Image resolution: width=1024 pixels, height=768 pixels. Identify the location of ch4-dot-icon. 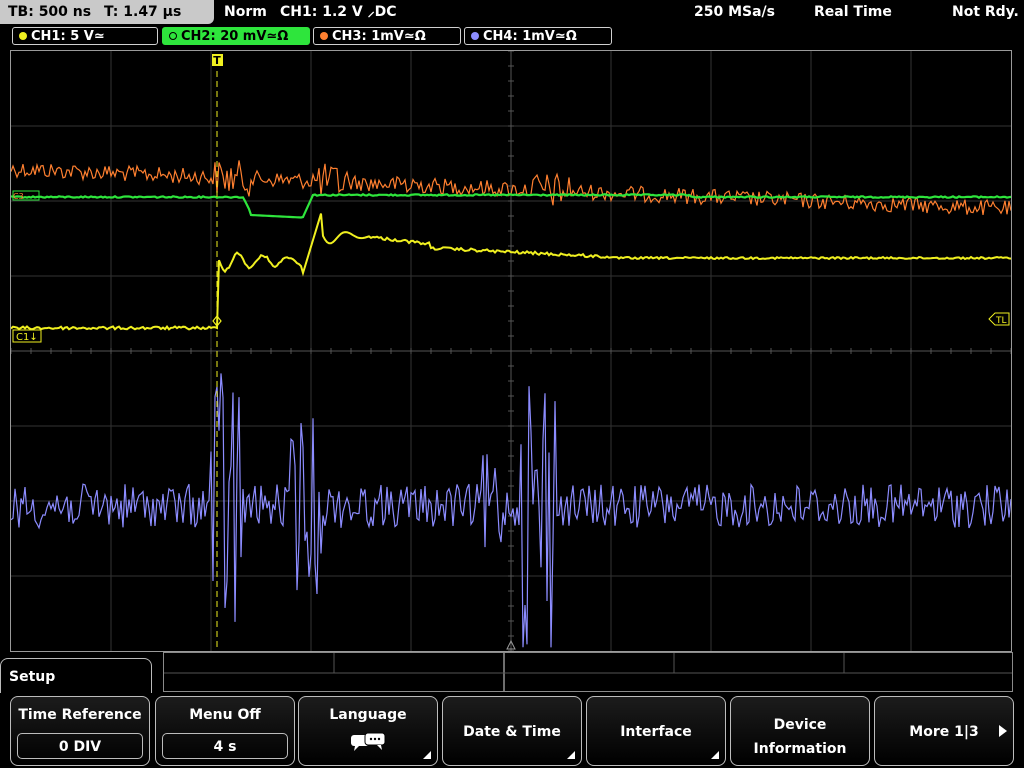
(475, 36).